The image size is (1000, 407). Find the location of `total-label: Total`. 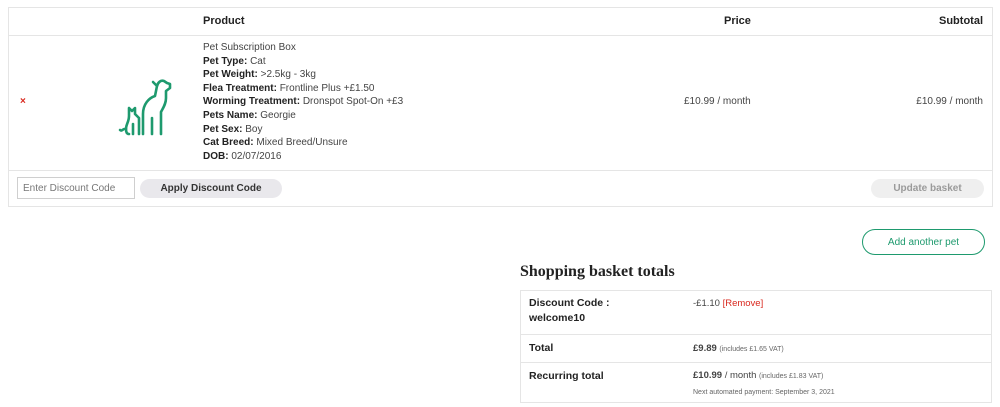

total-label: Total is located at coordinates (541, 348).